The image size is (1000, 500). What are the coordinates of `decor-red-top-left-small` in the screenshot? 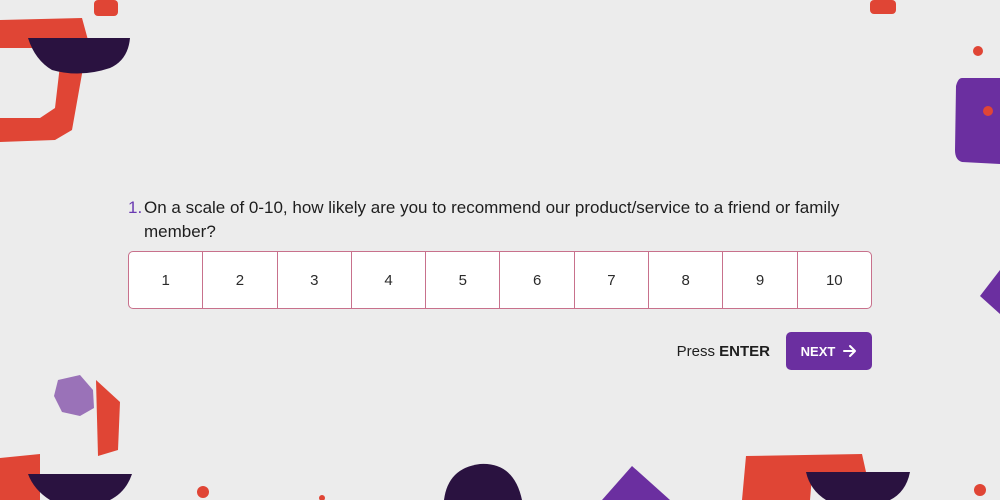 It's located at (106, 8).